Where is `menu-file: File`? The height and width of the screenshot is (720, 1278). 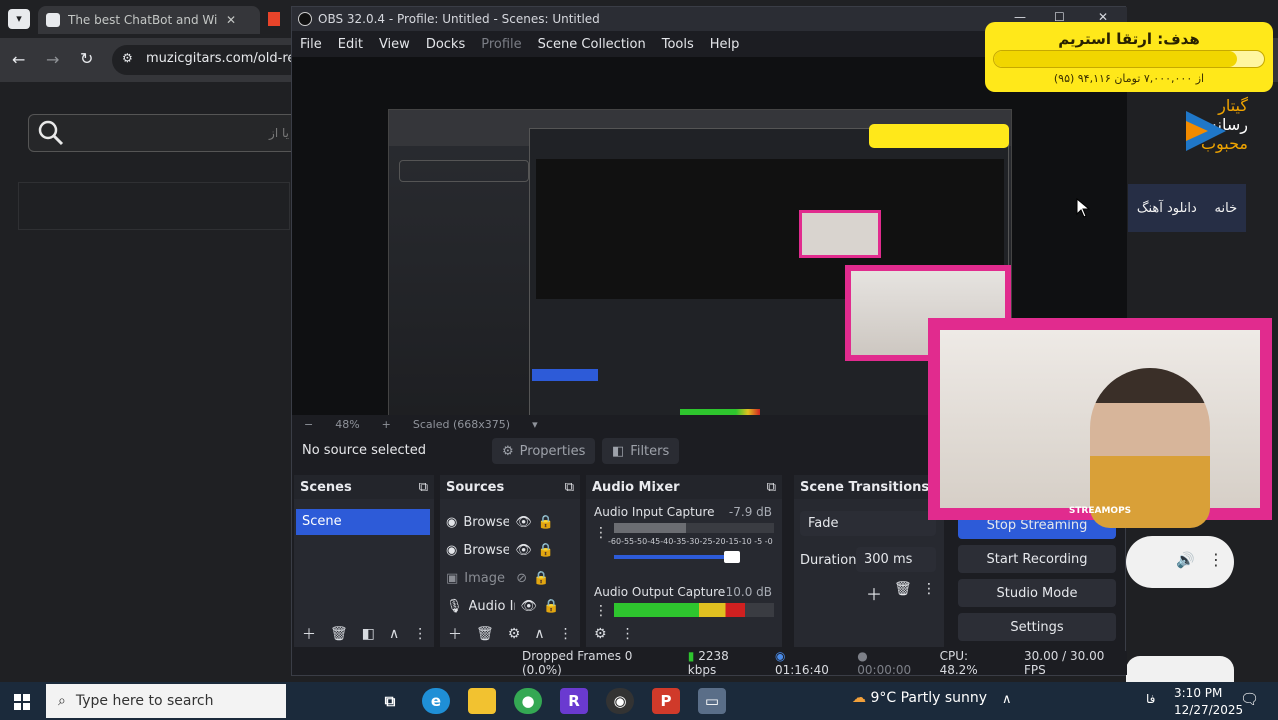 menu-file: File is located at coordinates (311, 44).